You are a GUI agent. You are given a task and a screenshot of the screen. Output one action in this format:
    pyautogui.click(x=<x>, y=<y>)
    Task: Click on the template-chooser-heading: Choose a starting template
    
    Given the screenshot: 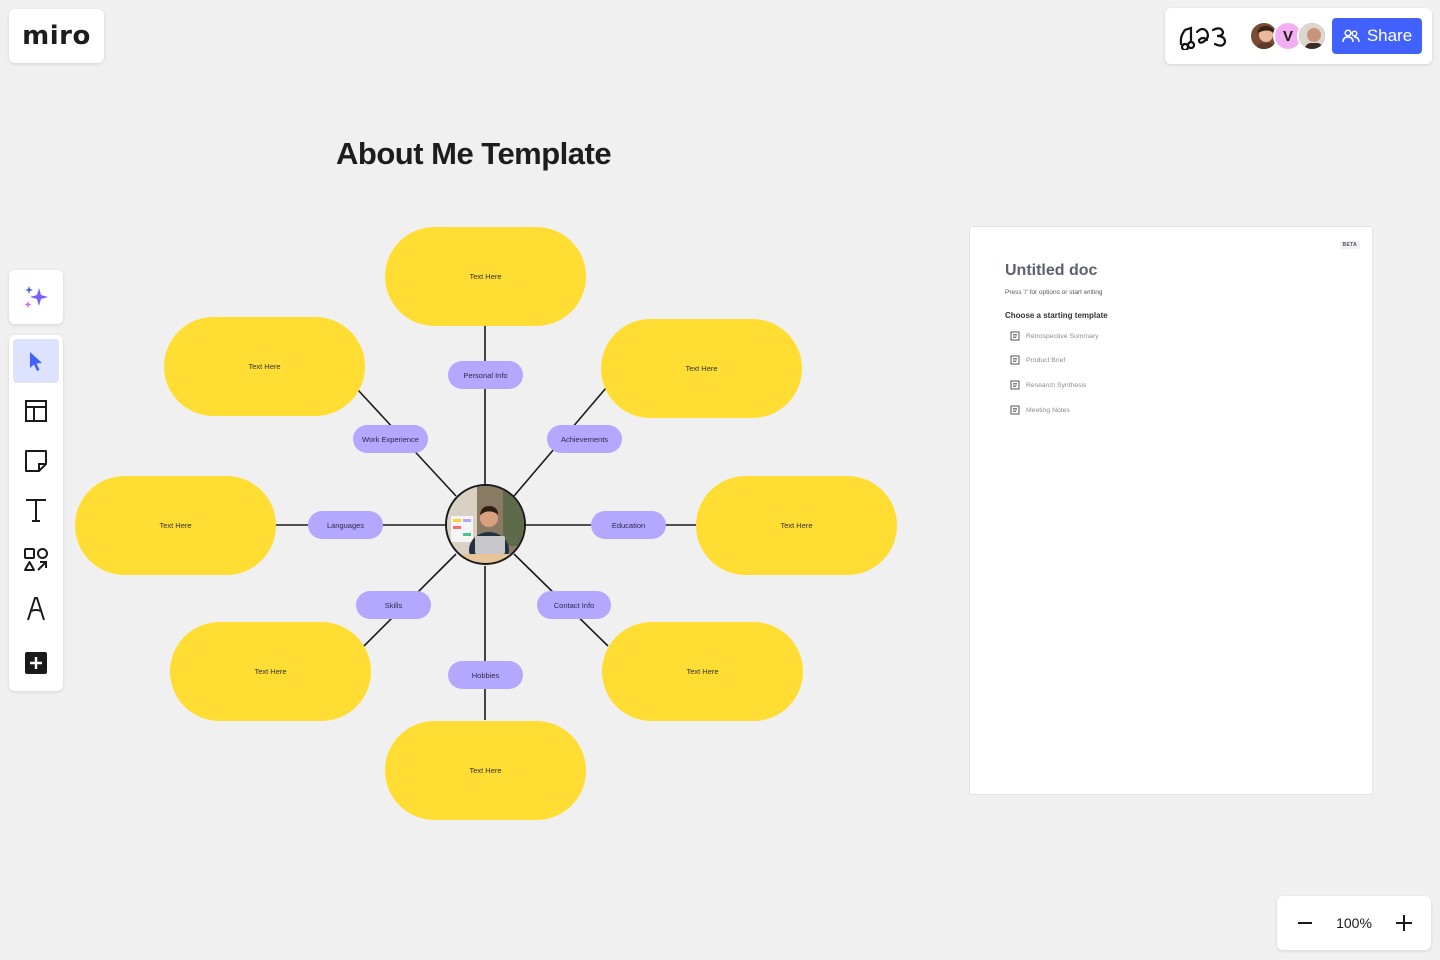 What is the action you would take?
    pyautogui.click(x=1056, y=315)
    